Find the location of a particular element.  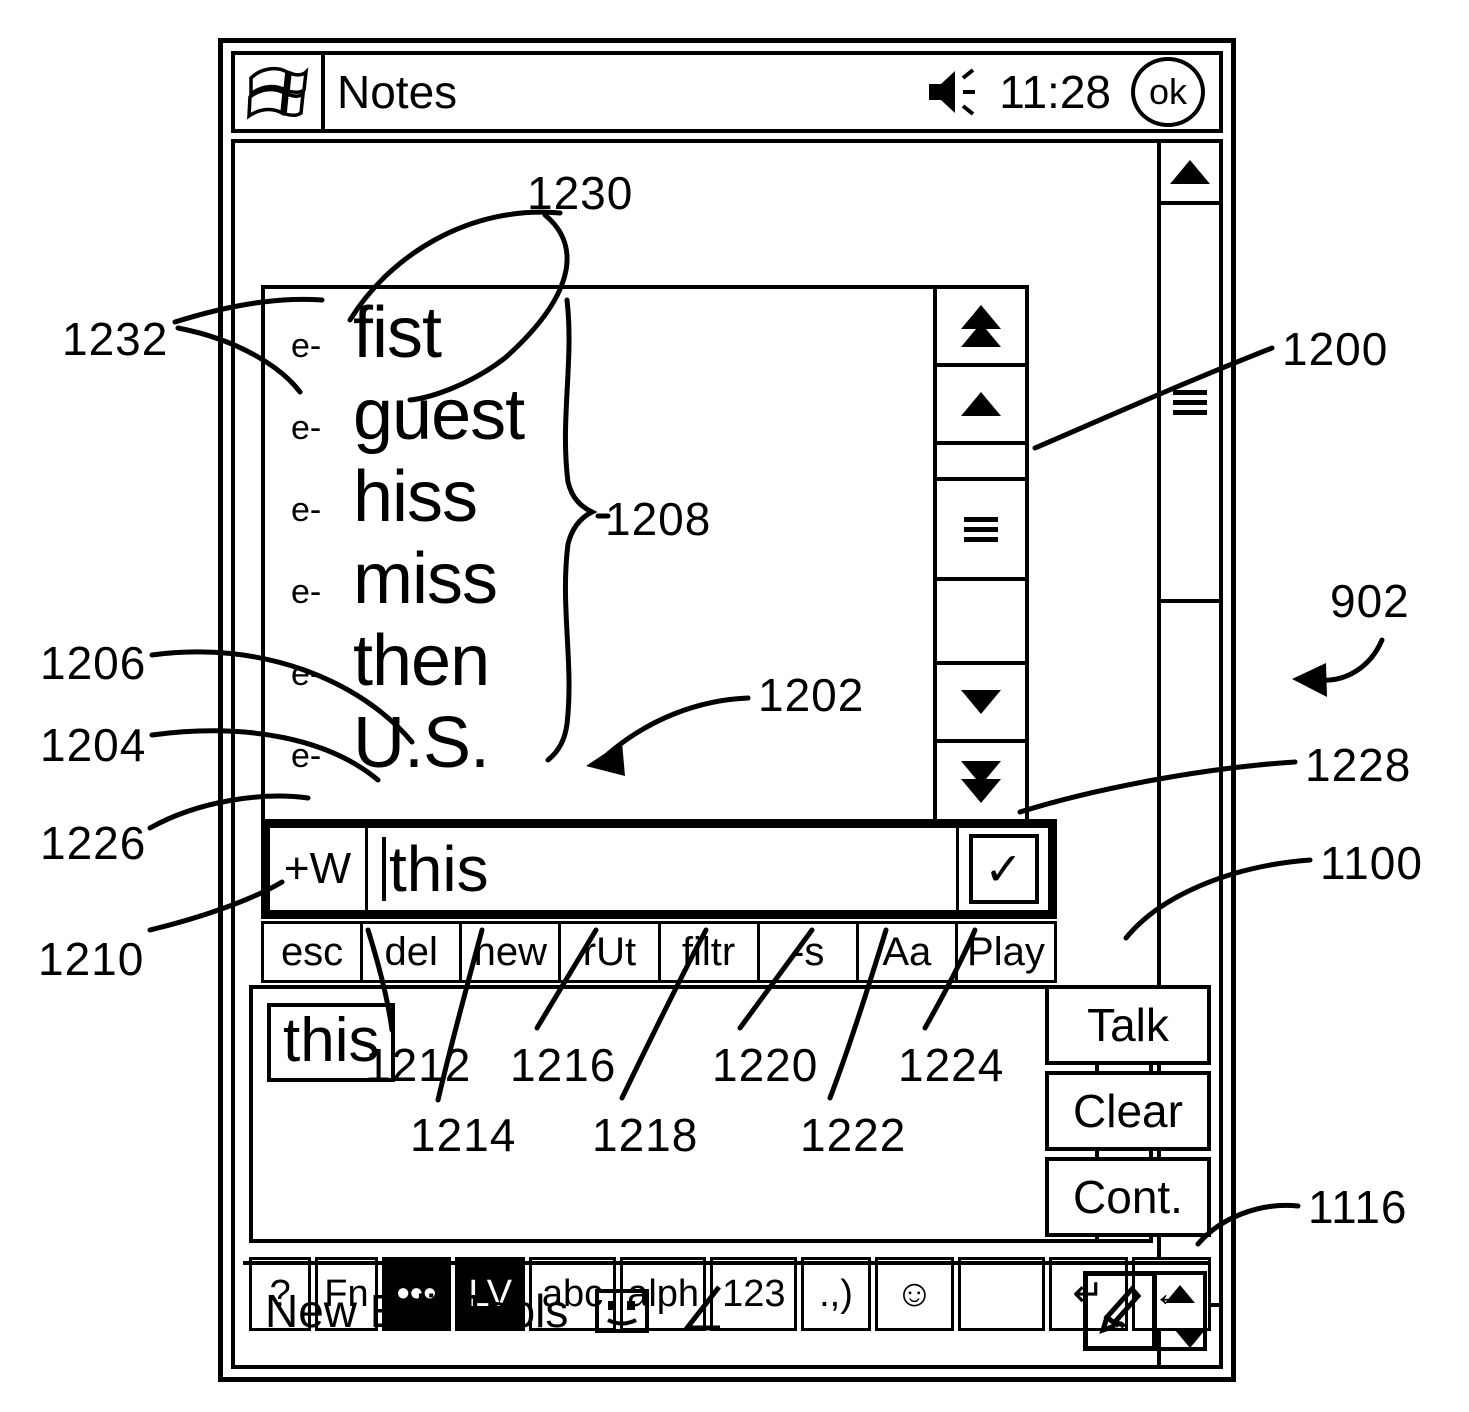

add-word-button: +W is located at coordinates (319, 869).